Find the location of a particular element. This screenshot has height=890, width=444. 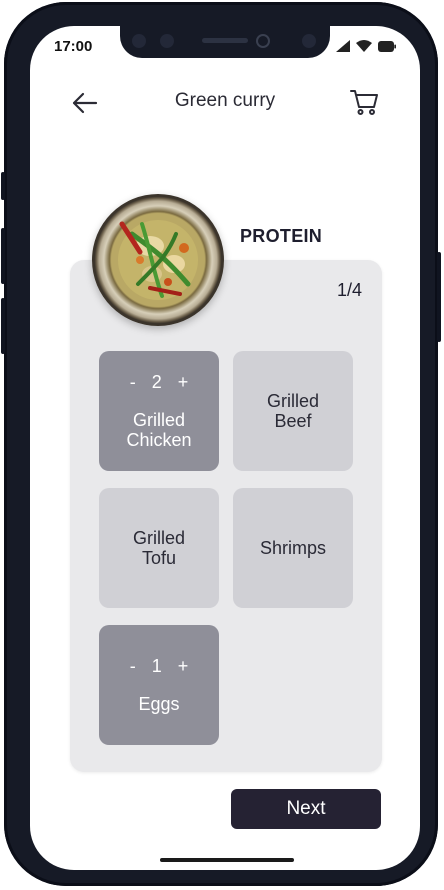

signal-icon is located at coordinates (343, 46).